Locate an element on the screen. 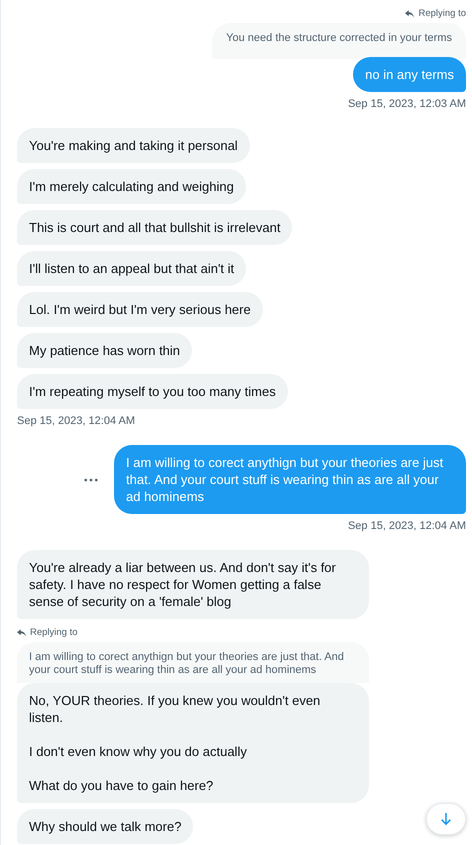 This screenshot has width=472, height=845. message-bubble: Why should we talk more? is located at coordinates (105, 826).